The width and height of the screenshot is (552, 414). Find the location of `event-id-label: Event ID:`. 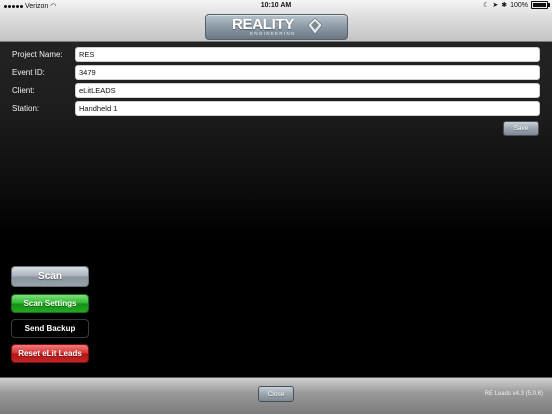

event-id-label: Event ID: is located at coordinates (28, 72).